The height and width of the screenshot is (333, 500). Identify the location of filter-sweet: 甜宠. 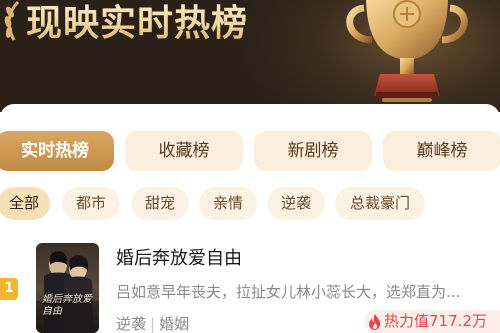
(160, 203).